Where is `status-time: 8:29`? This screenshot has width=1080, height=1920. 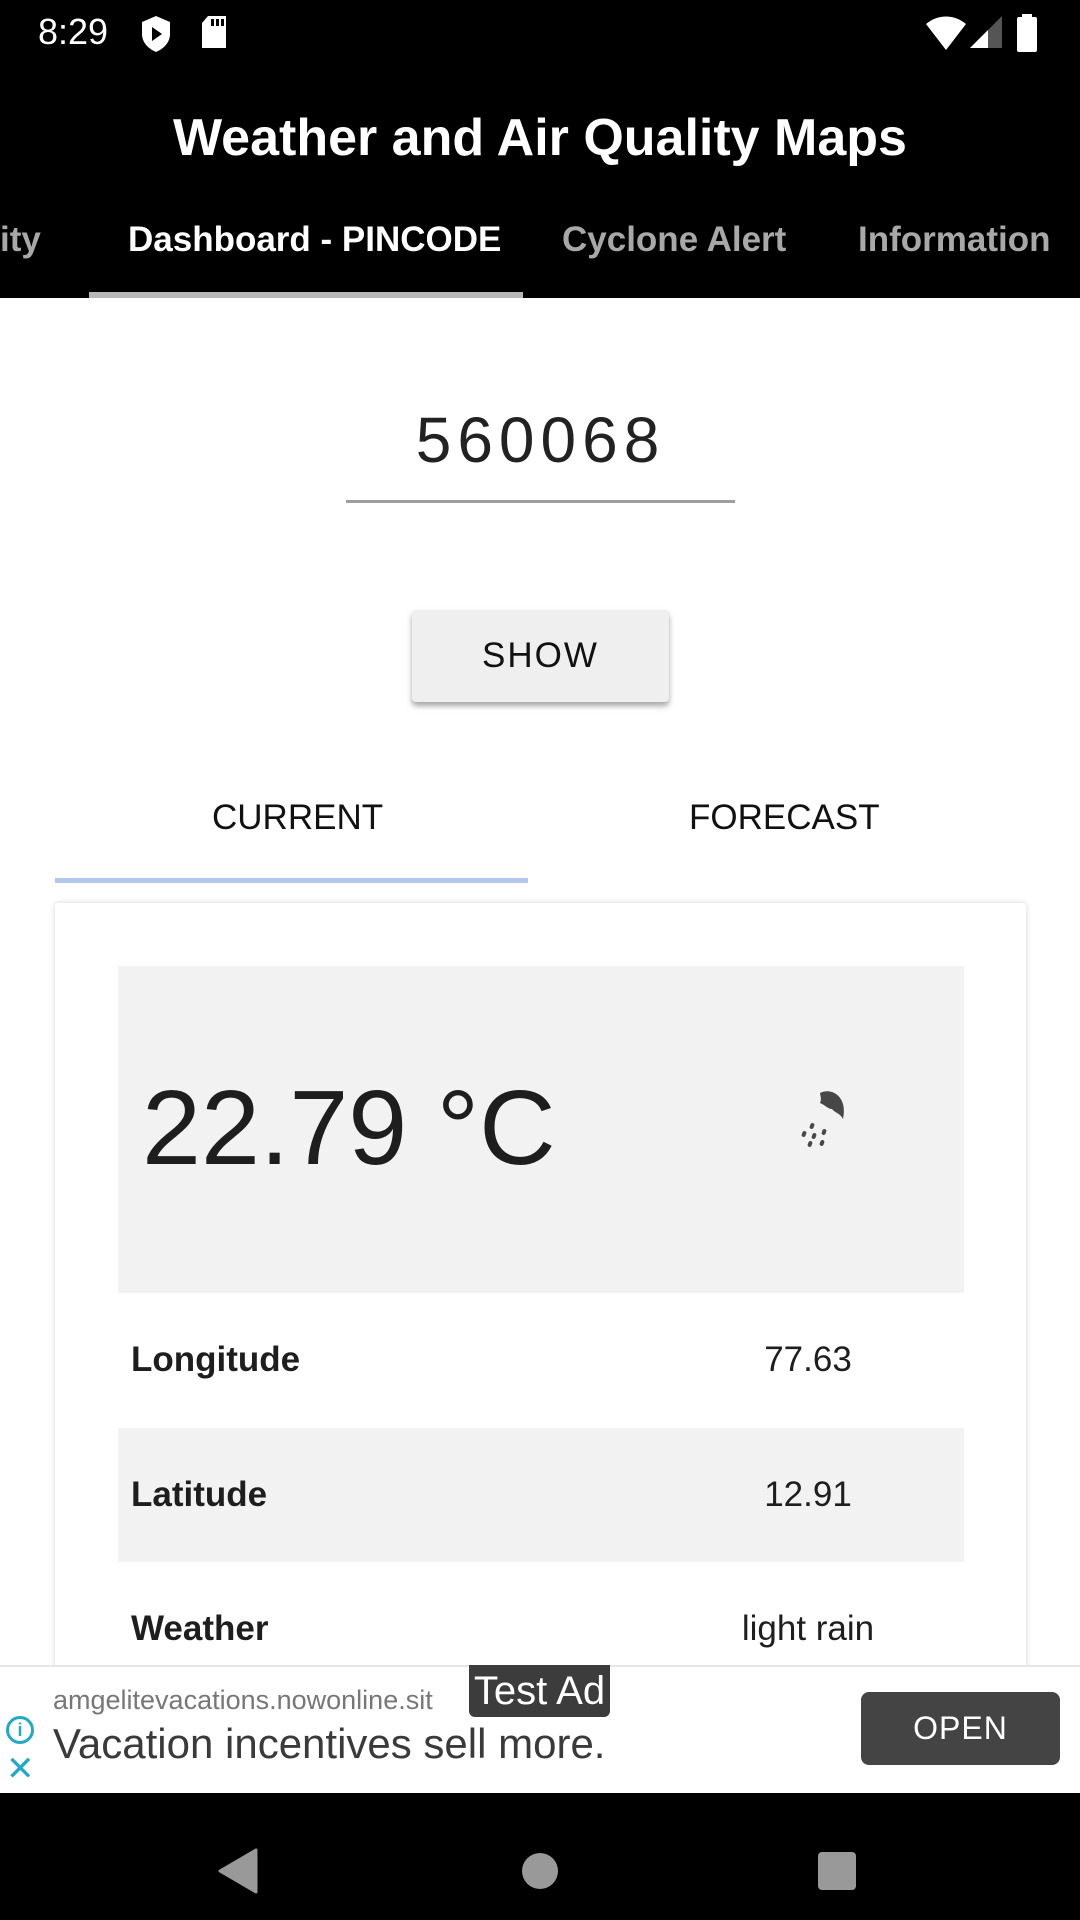 status-time: 8:29 is located at coordinates (73, 31).